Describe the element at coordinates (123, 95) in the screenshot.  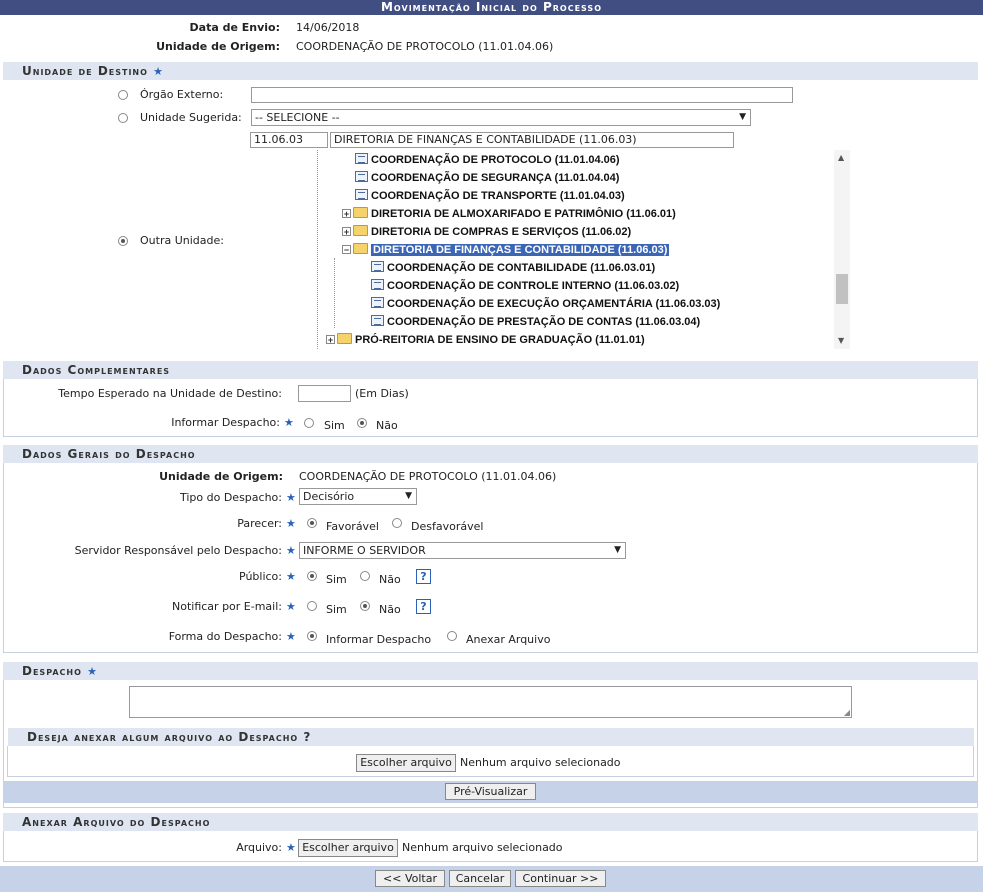
I see `orgao-externo-radio` at that location.